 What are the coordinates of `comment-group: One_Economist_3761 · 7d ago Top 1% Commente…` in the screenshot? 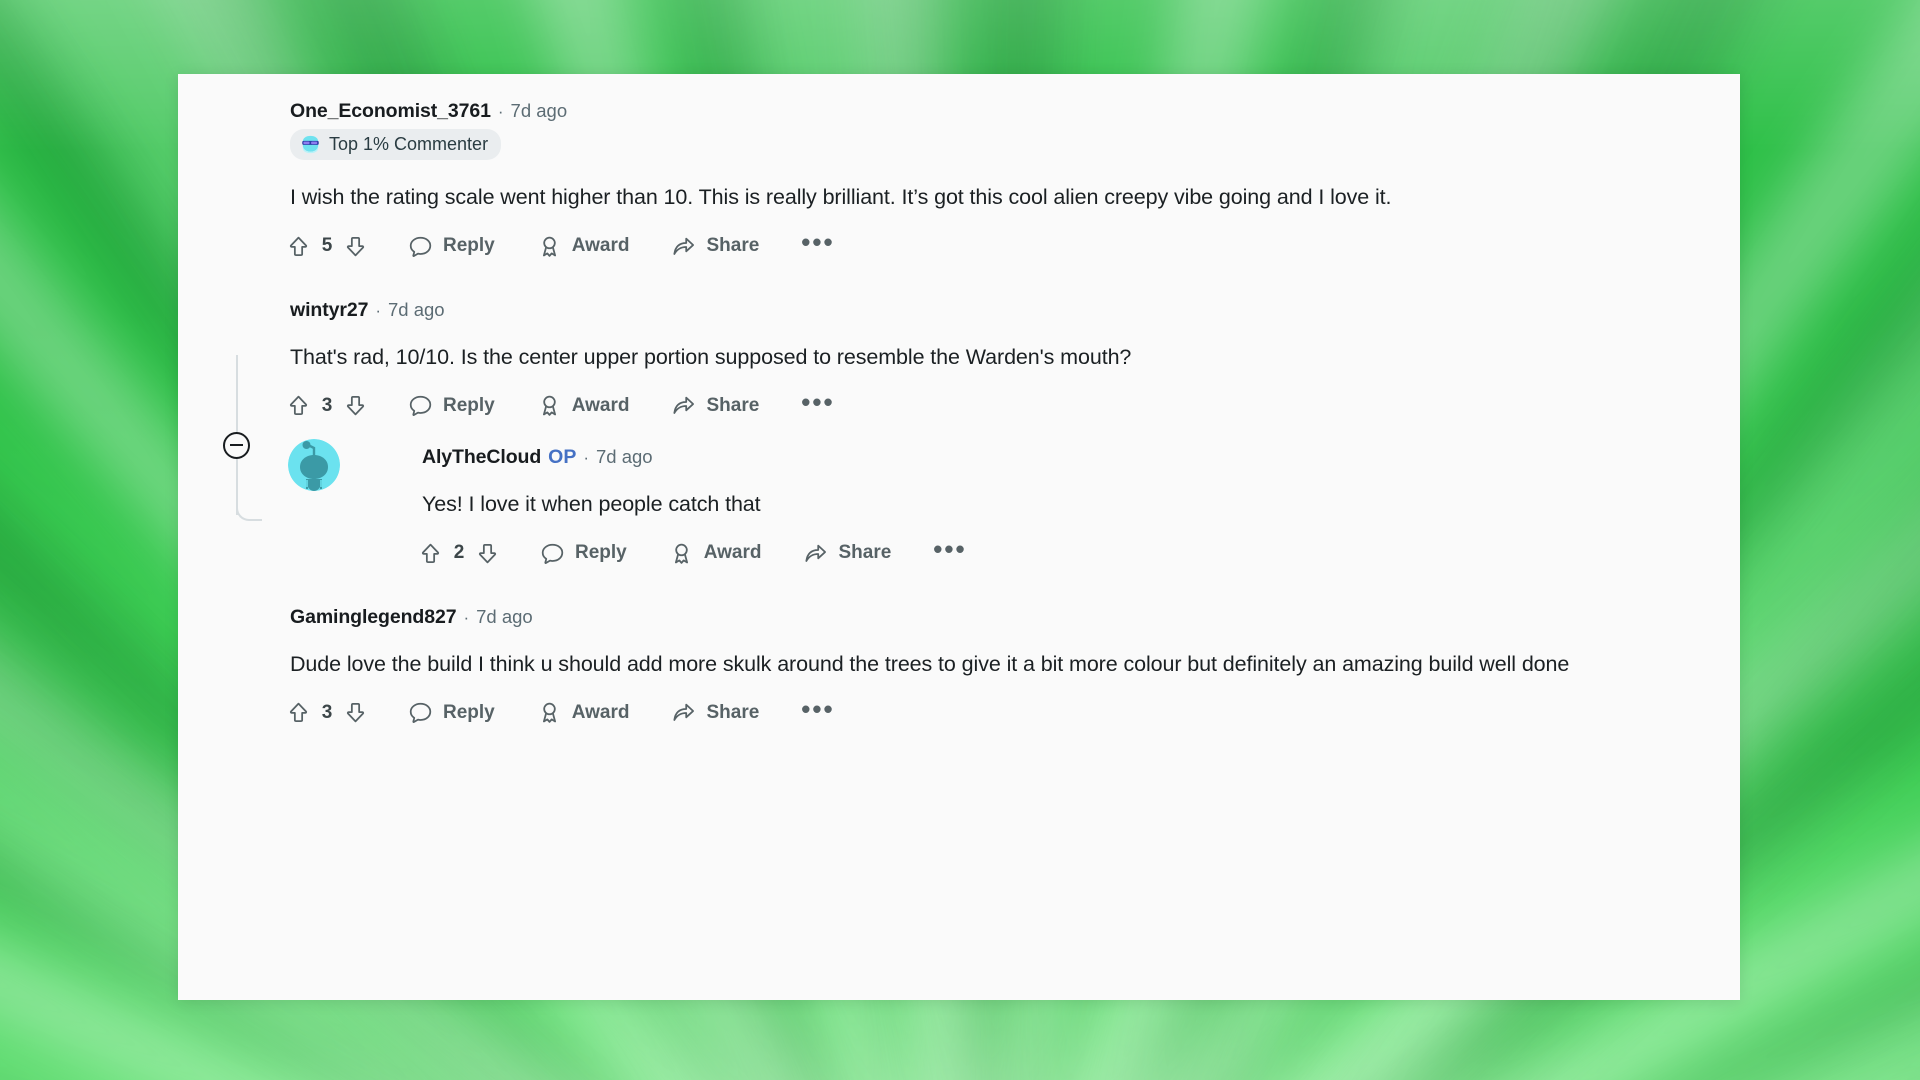 It's located at (959, 199).